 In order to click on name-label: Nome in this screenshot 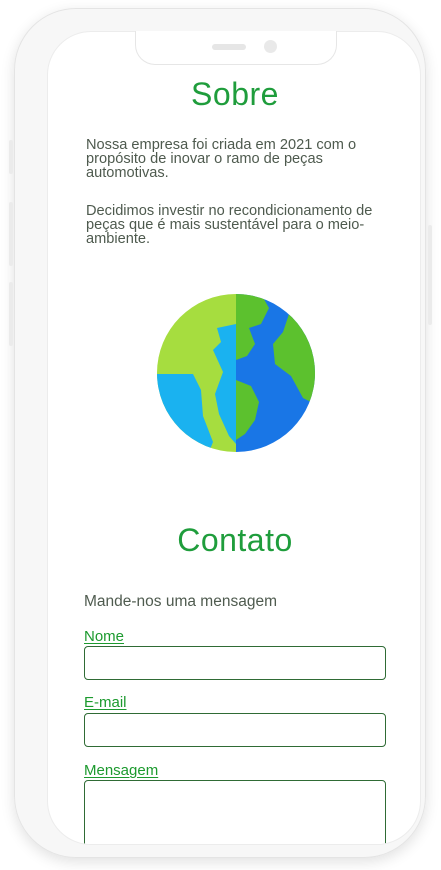, I will do `click(104, 636)`.